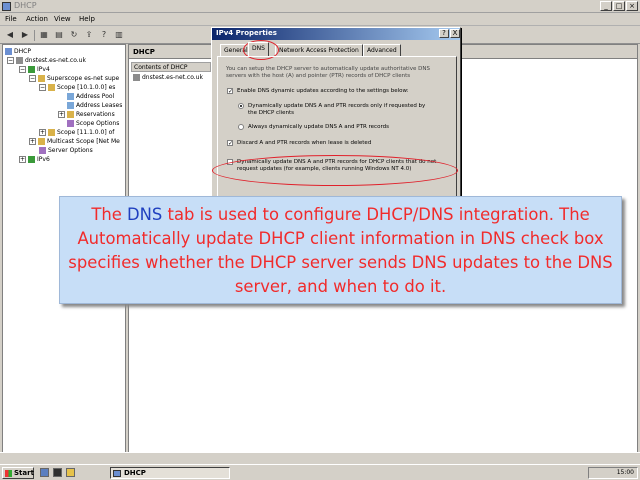 Image resolution: width=640 pixels, height=480 pixels. I want to click on taskbar: Start DHCP 15:00, so click(320, 472).